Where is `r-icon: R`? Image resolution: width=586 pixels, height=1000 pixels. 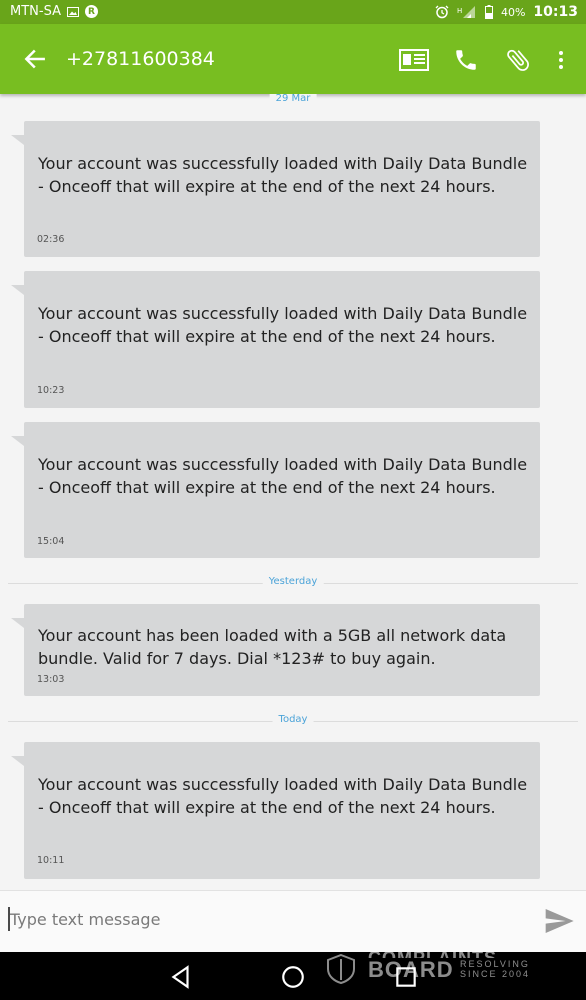 r-icon: R is located at coordinates (91, 11).